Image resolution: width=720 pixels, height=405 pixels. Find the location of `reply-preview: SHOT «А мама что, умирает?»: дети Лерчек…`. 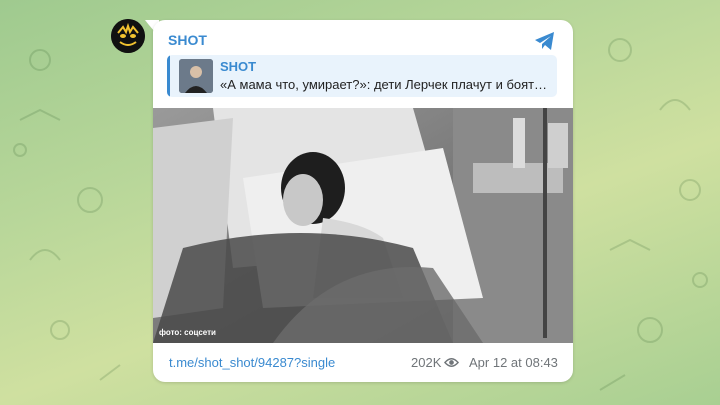

reply-preview: SHOT «А мама что, умирает?»: дети Лерчек… is located at coordinates (362, 76).